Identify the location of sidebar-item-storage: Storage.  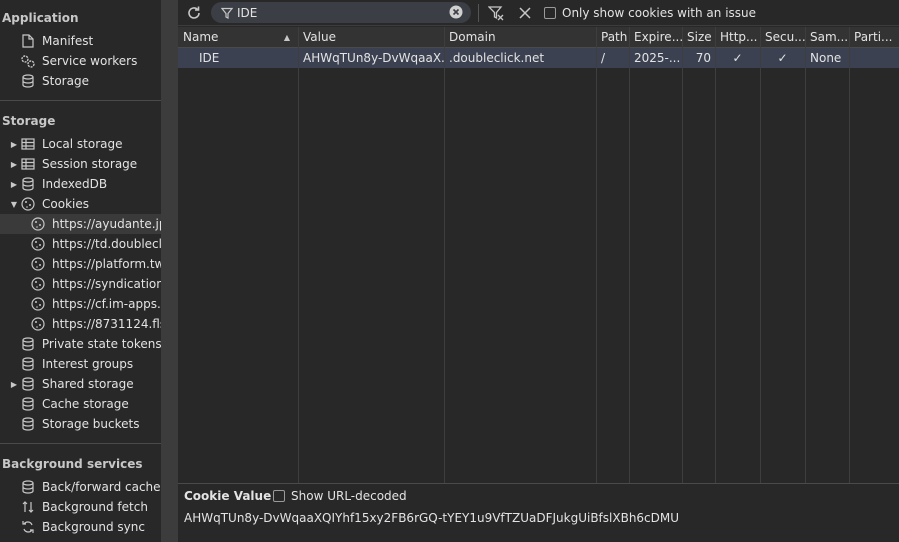
(80, 81).